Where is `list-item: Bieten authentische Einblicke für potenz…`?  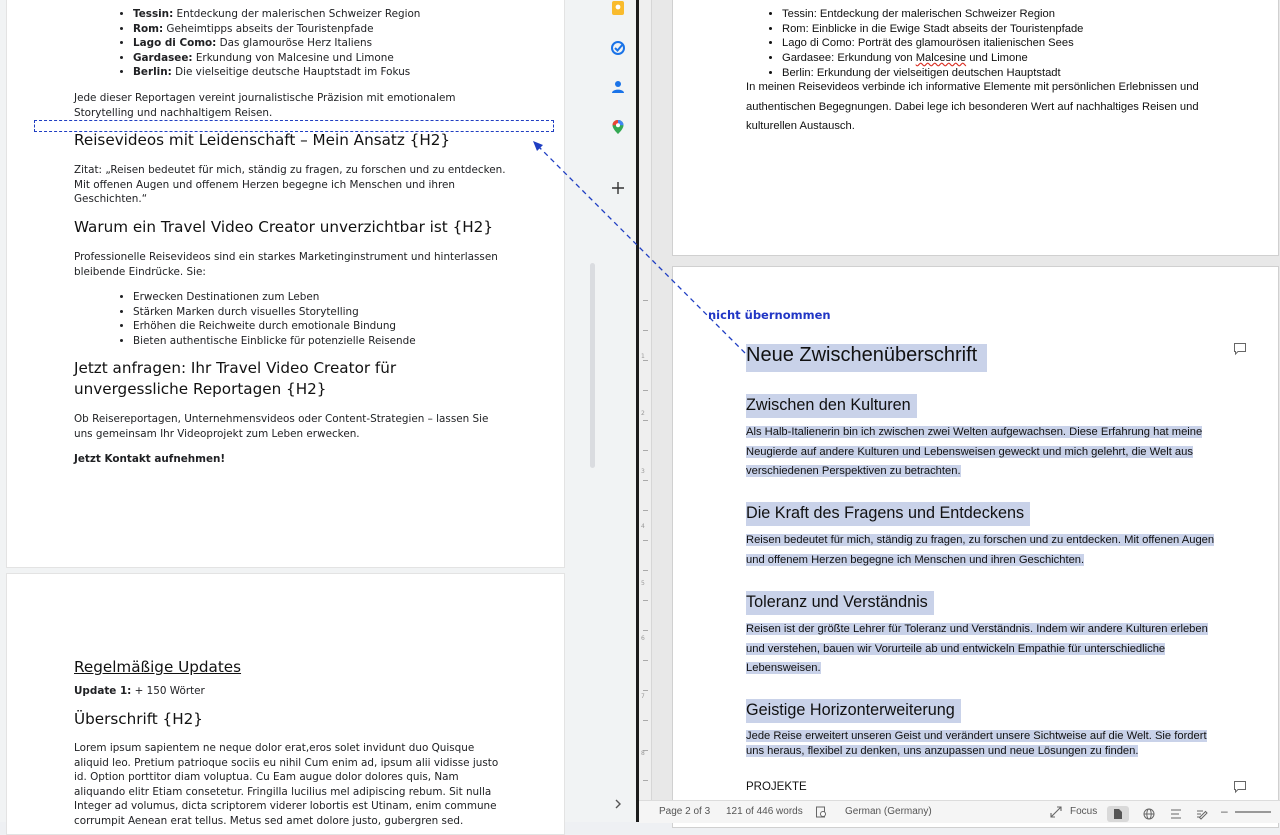
list-item: Bieten authentische Einblicke für potenz… is located at coordinates (339, 341).